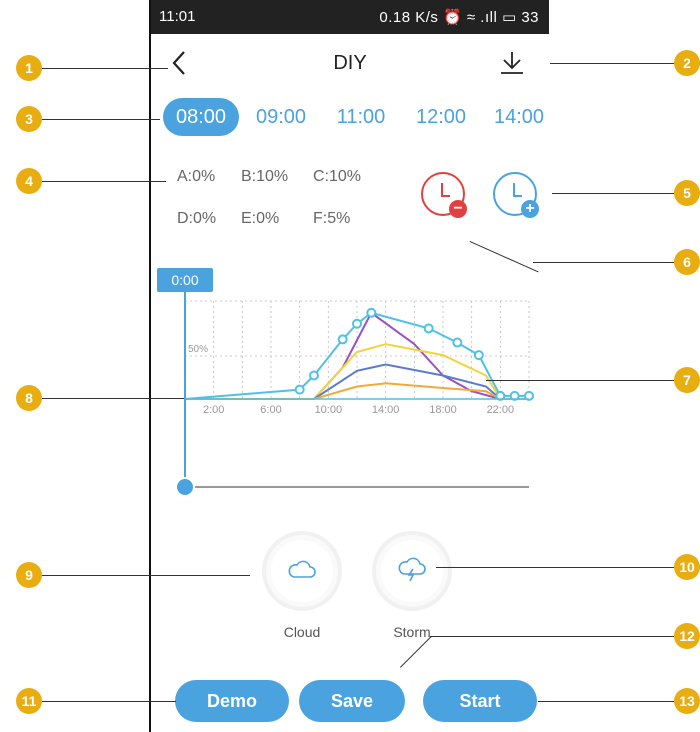 The width and height of the screenshot is (700, 732). Describe the element at coordinates (29, 398) in the screenshot. I see `callout-badge: 8` at that location.